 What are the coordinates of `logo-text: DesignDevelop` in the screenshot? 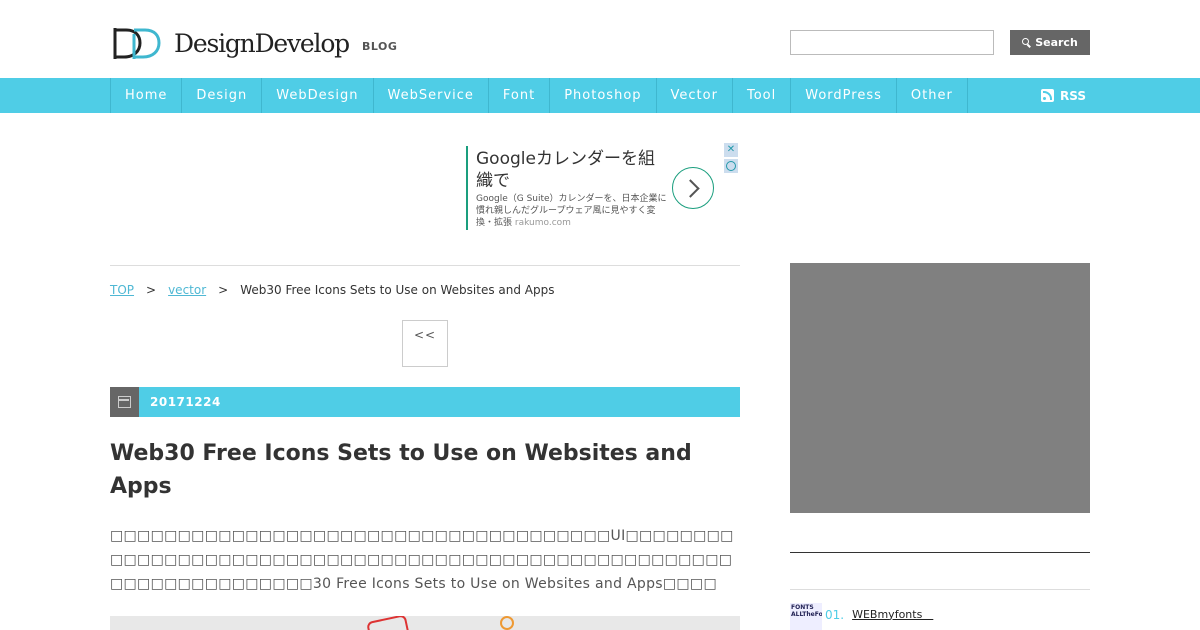 It's located at (262, 43).